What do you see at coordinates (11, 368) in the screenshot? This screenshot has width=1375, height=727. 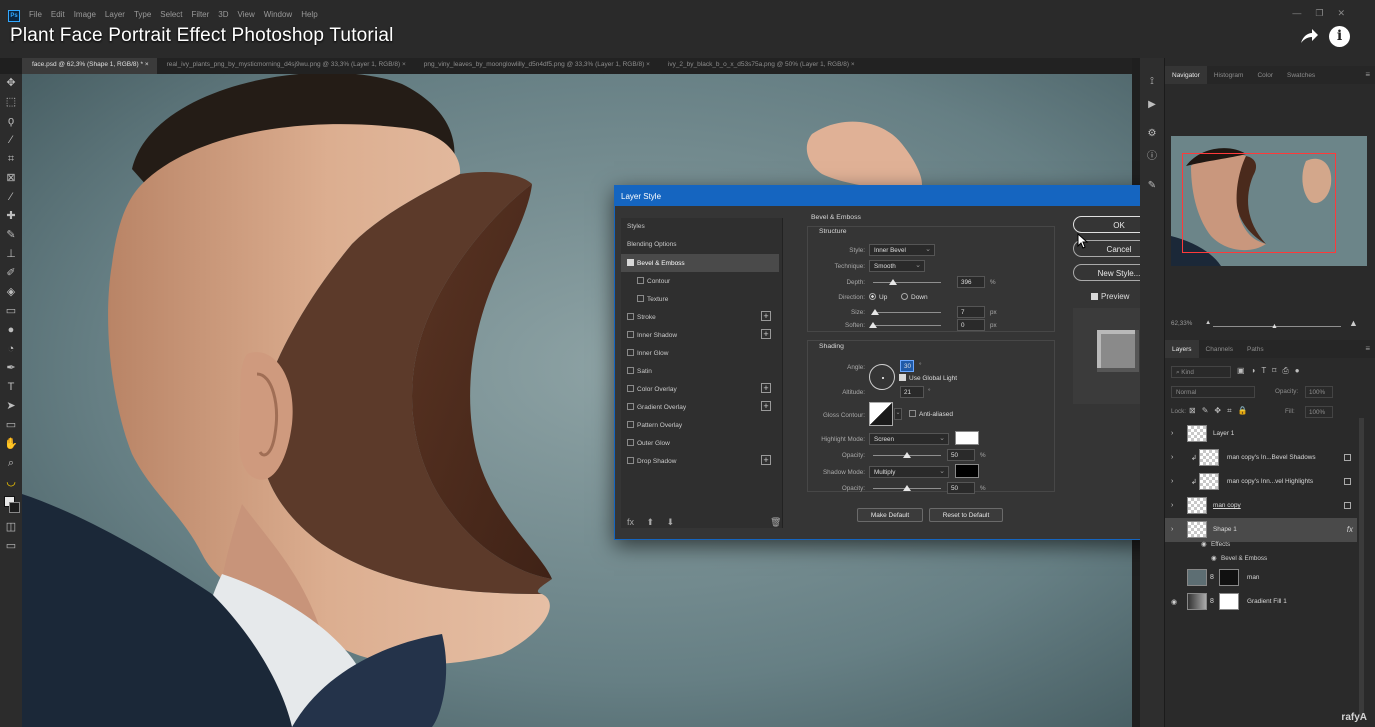 I see `pen-tool-icon: ✒` at bounding box center [11, 368].